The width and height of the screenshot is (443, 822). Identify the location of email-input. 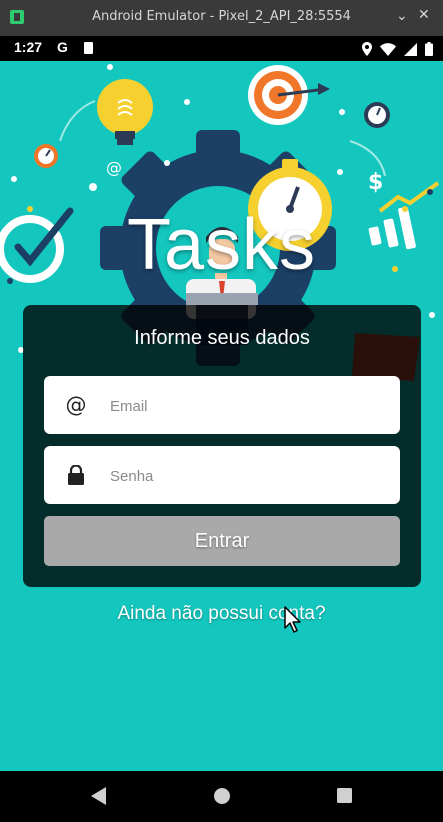
(250, 406).